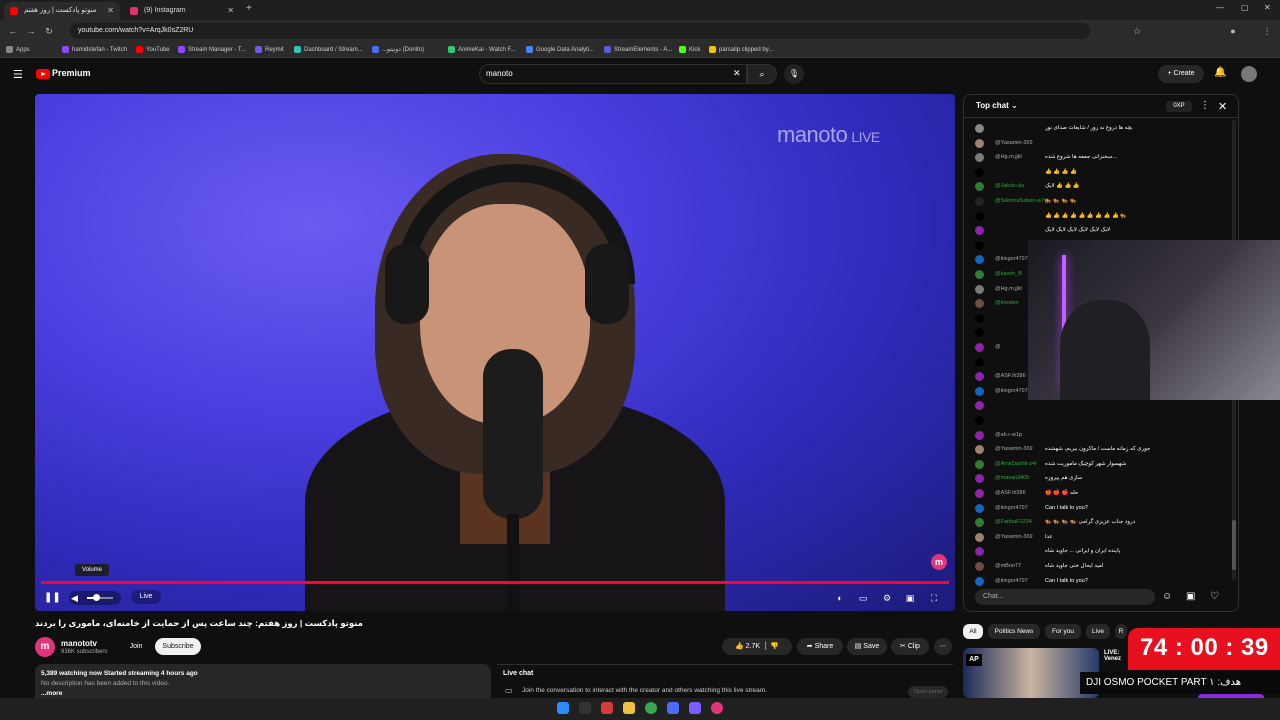  Describe the element at coordinates (1008, 566) in the screenshot. I see `chat-username: @mBoo77` at that location.